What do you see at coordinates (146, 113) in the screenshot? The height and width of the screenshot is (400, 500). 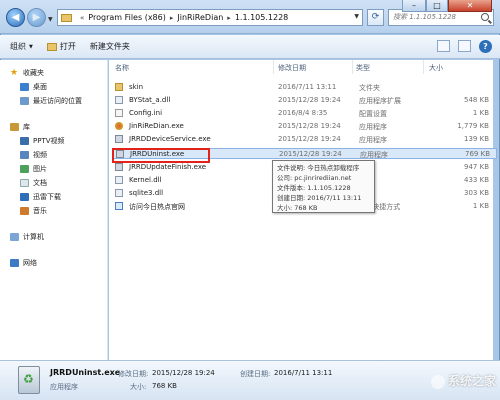 I see `file-name: Config.ini` at bounding box center [146, 113].